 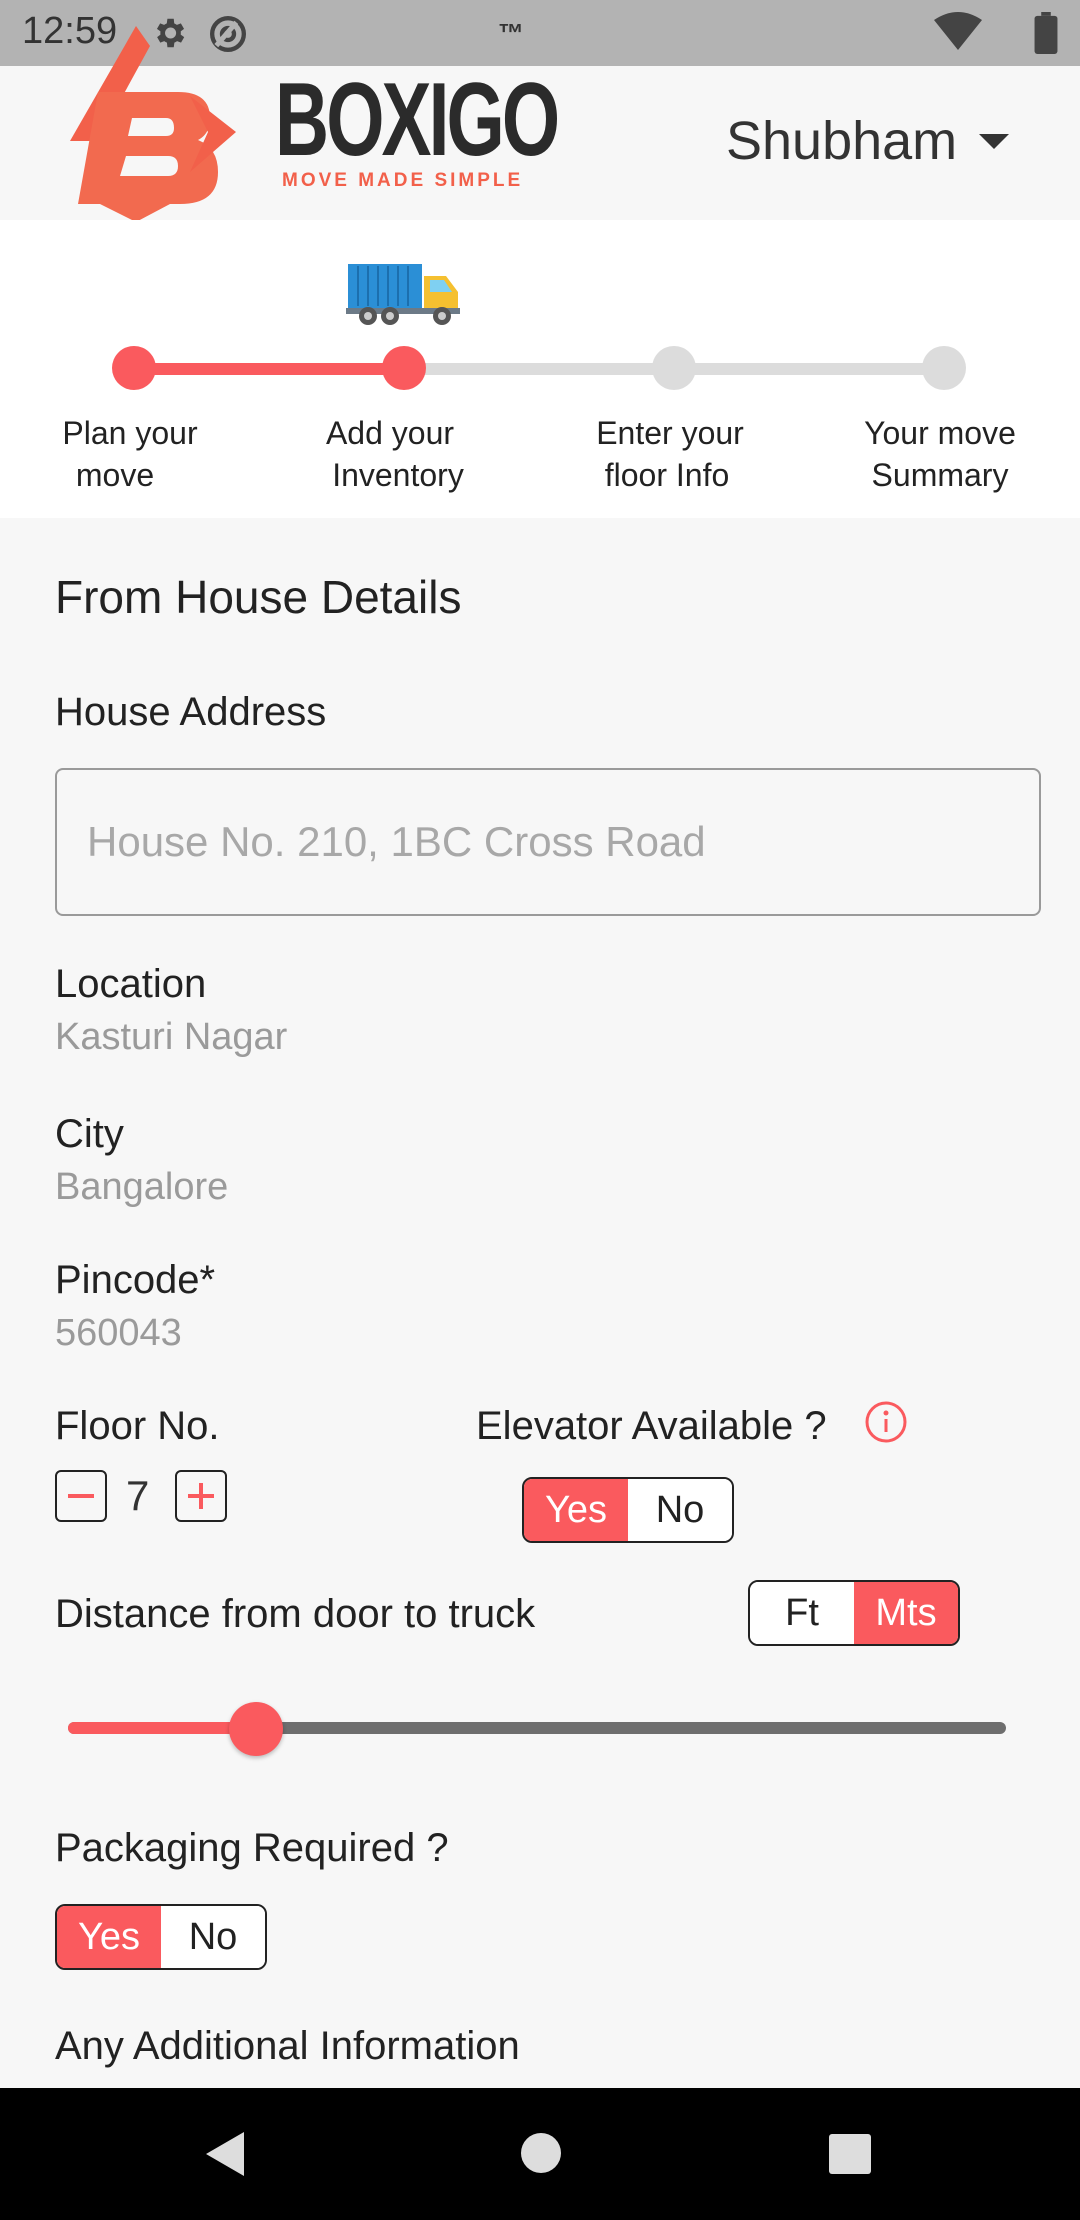 I want to click on brand-name: BOXIGO, so click(x=417, y=120).